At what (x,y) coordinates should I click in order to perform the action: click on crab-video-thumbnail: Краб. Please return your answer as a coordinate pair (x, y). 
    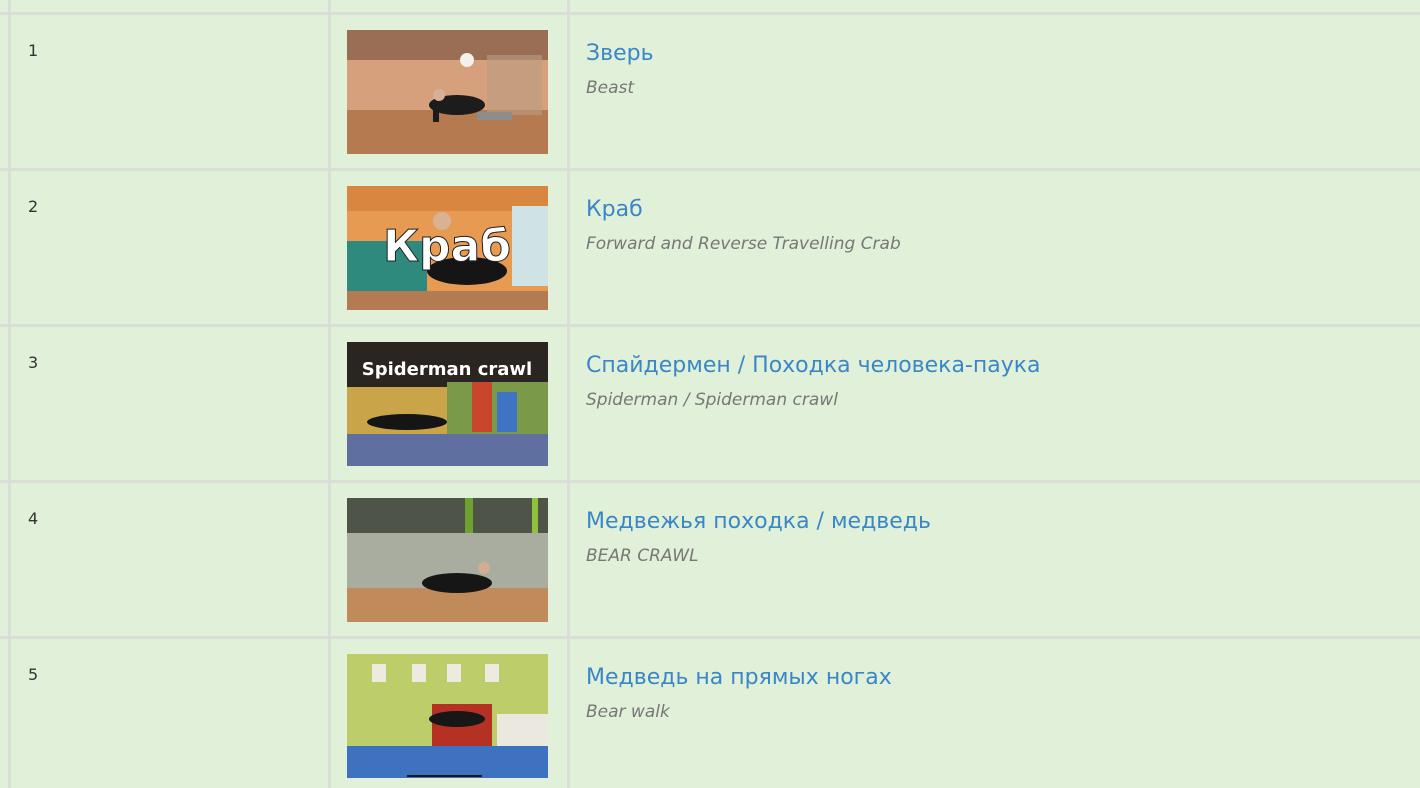
    Looking at the image, I should click on (447, 248).